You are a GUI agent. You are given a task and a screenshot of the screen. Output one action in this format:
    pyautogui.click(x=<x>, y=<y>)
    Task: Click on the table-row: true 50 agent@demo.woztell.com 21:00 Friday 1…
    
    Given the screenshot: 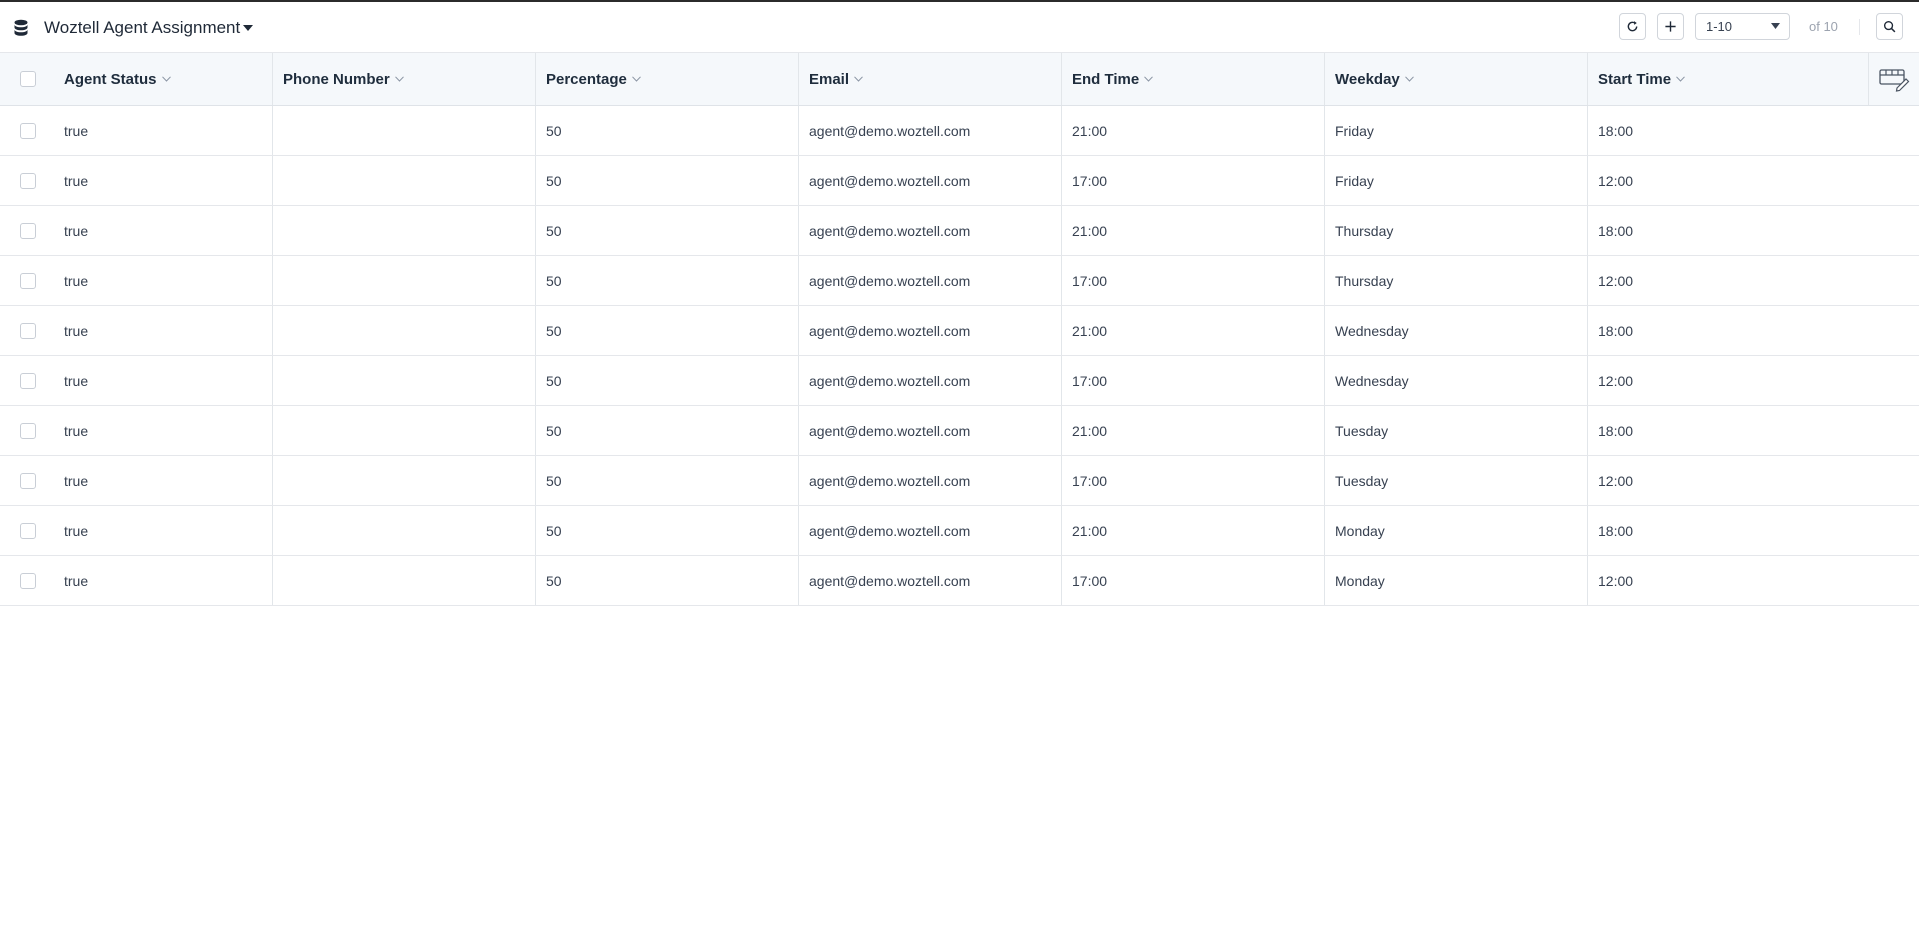 What is the action you would take?
    pyautogui.click(x=959, y=131)
    